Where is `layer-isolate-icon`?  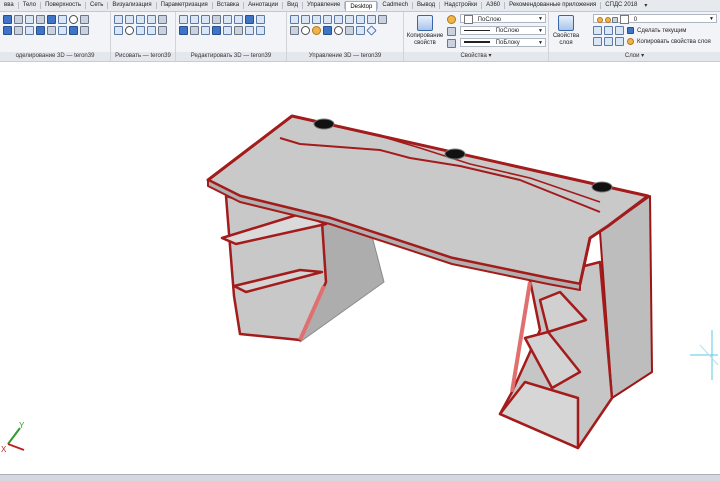 layer-isolate-icon is located at coordinates (608, 30).